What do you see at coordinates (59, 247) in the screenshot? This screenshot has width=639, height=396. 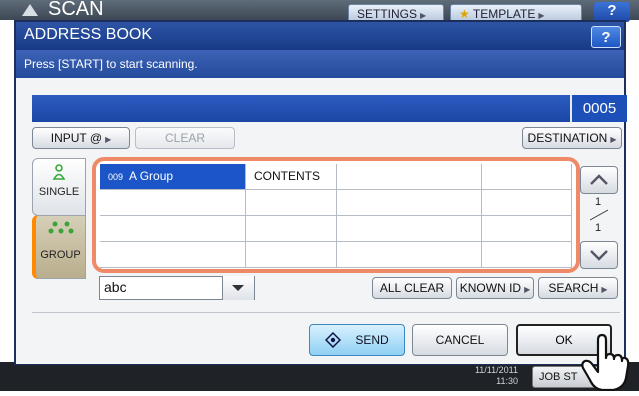 I see `tab-group: GROUP` at bounding box center [59, 247].